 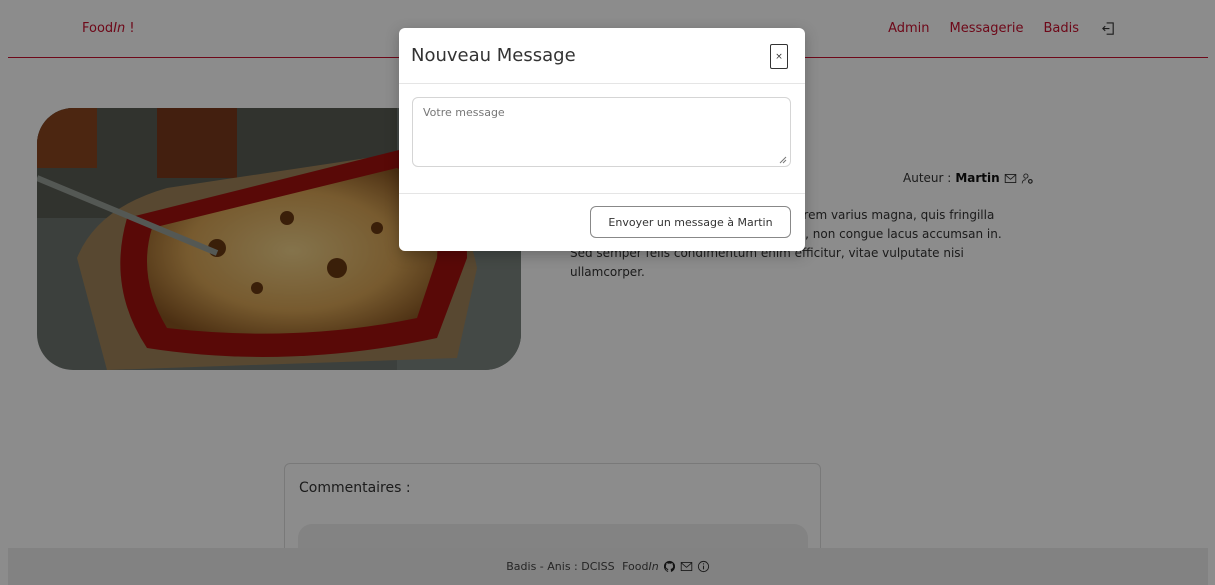 I want to click on modal-body, so click(x=602, y=139).